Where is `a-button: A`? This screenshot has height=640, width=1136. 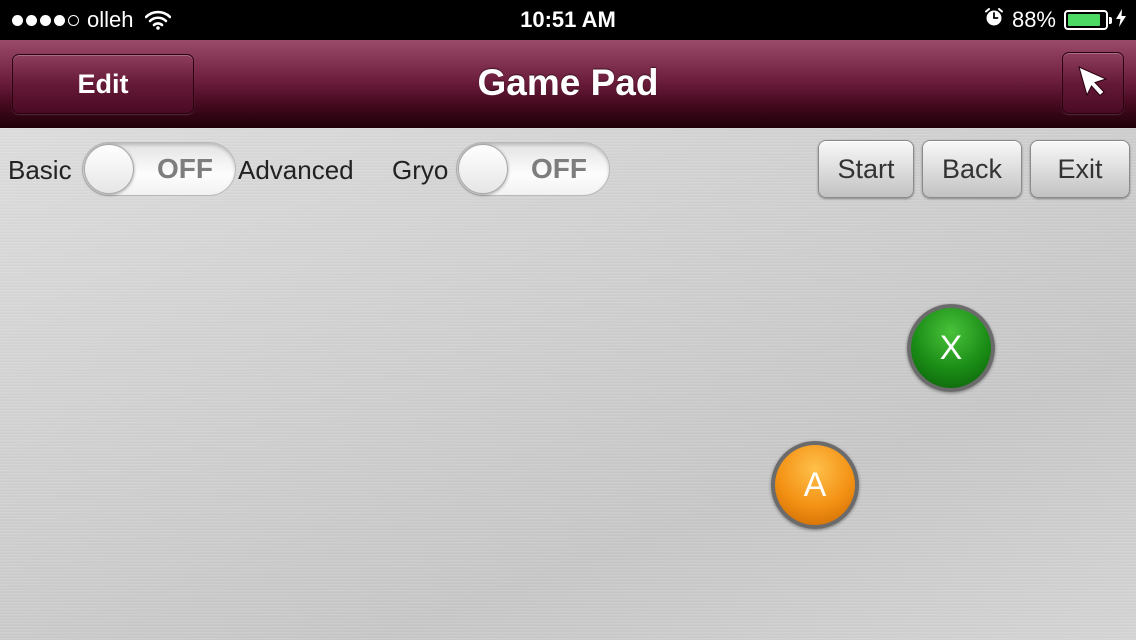
a-button: A is located at coordinates (815, 485).